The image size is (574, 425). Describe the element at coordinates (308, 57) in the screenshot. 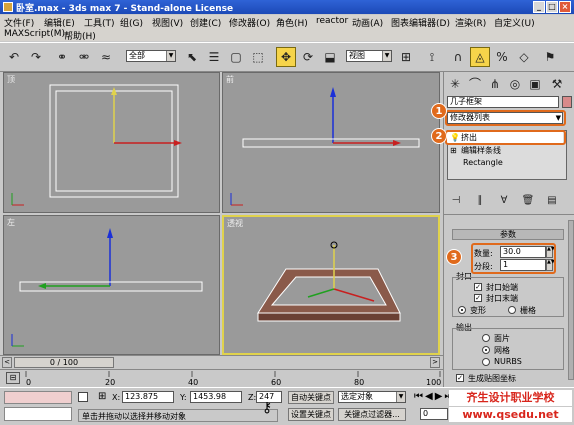

I see `select-and-rotate-icon: ⟳` at that location.